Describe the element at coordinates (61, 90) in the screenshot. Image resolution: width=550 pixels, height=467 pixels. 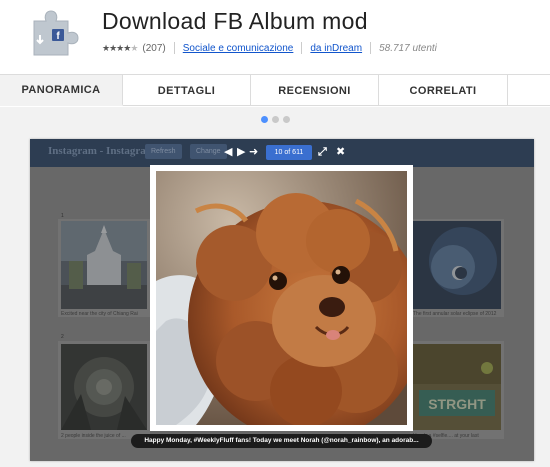
I see `tab-panoramica: PANORAMICA` at that location.